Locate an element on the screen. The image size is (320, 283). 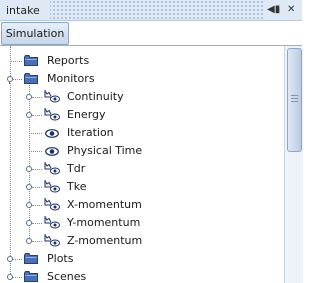
tree-item-label: Tdr is located at coordinates (76, 168).